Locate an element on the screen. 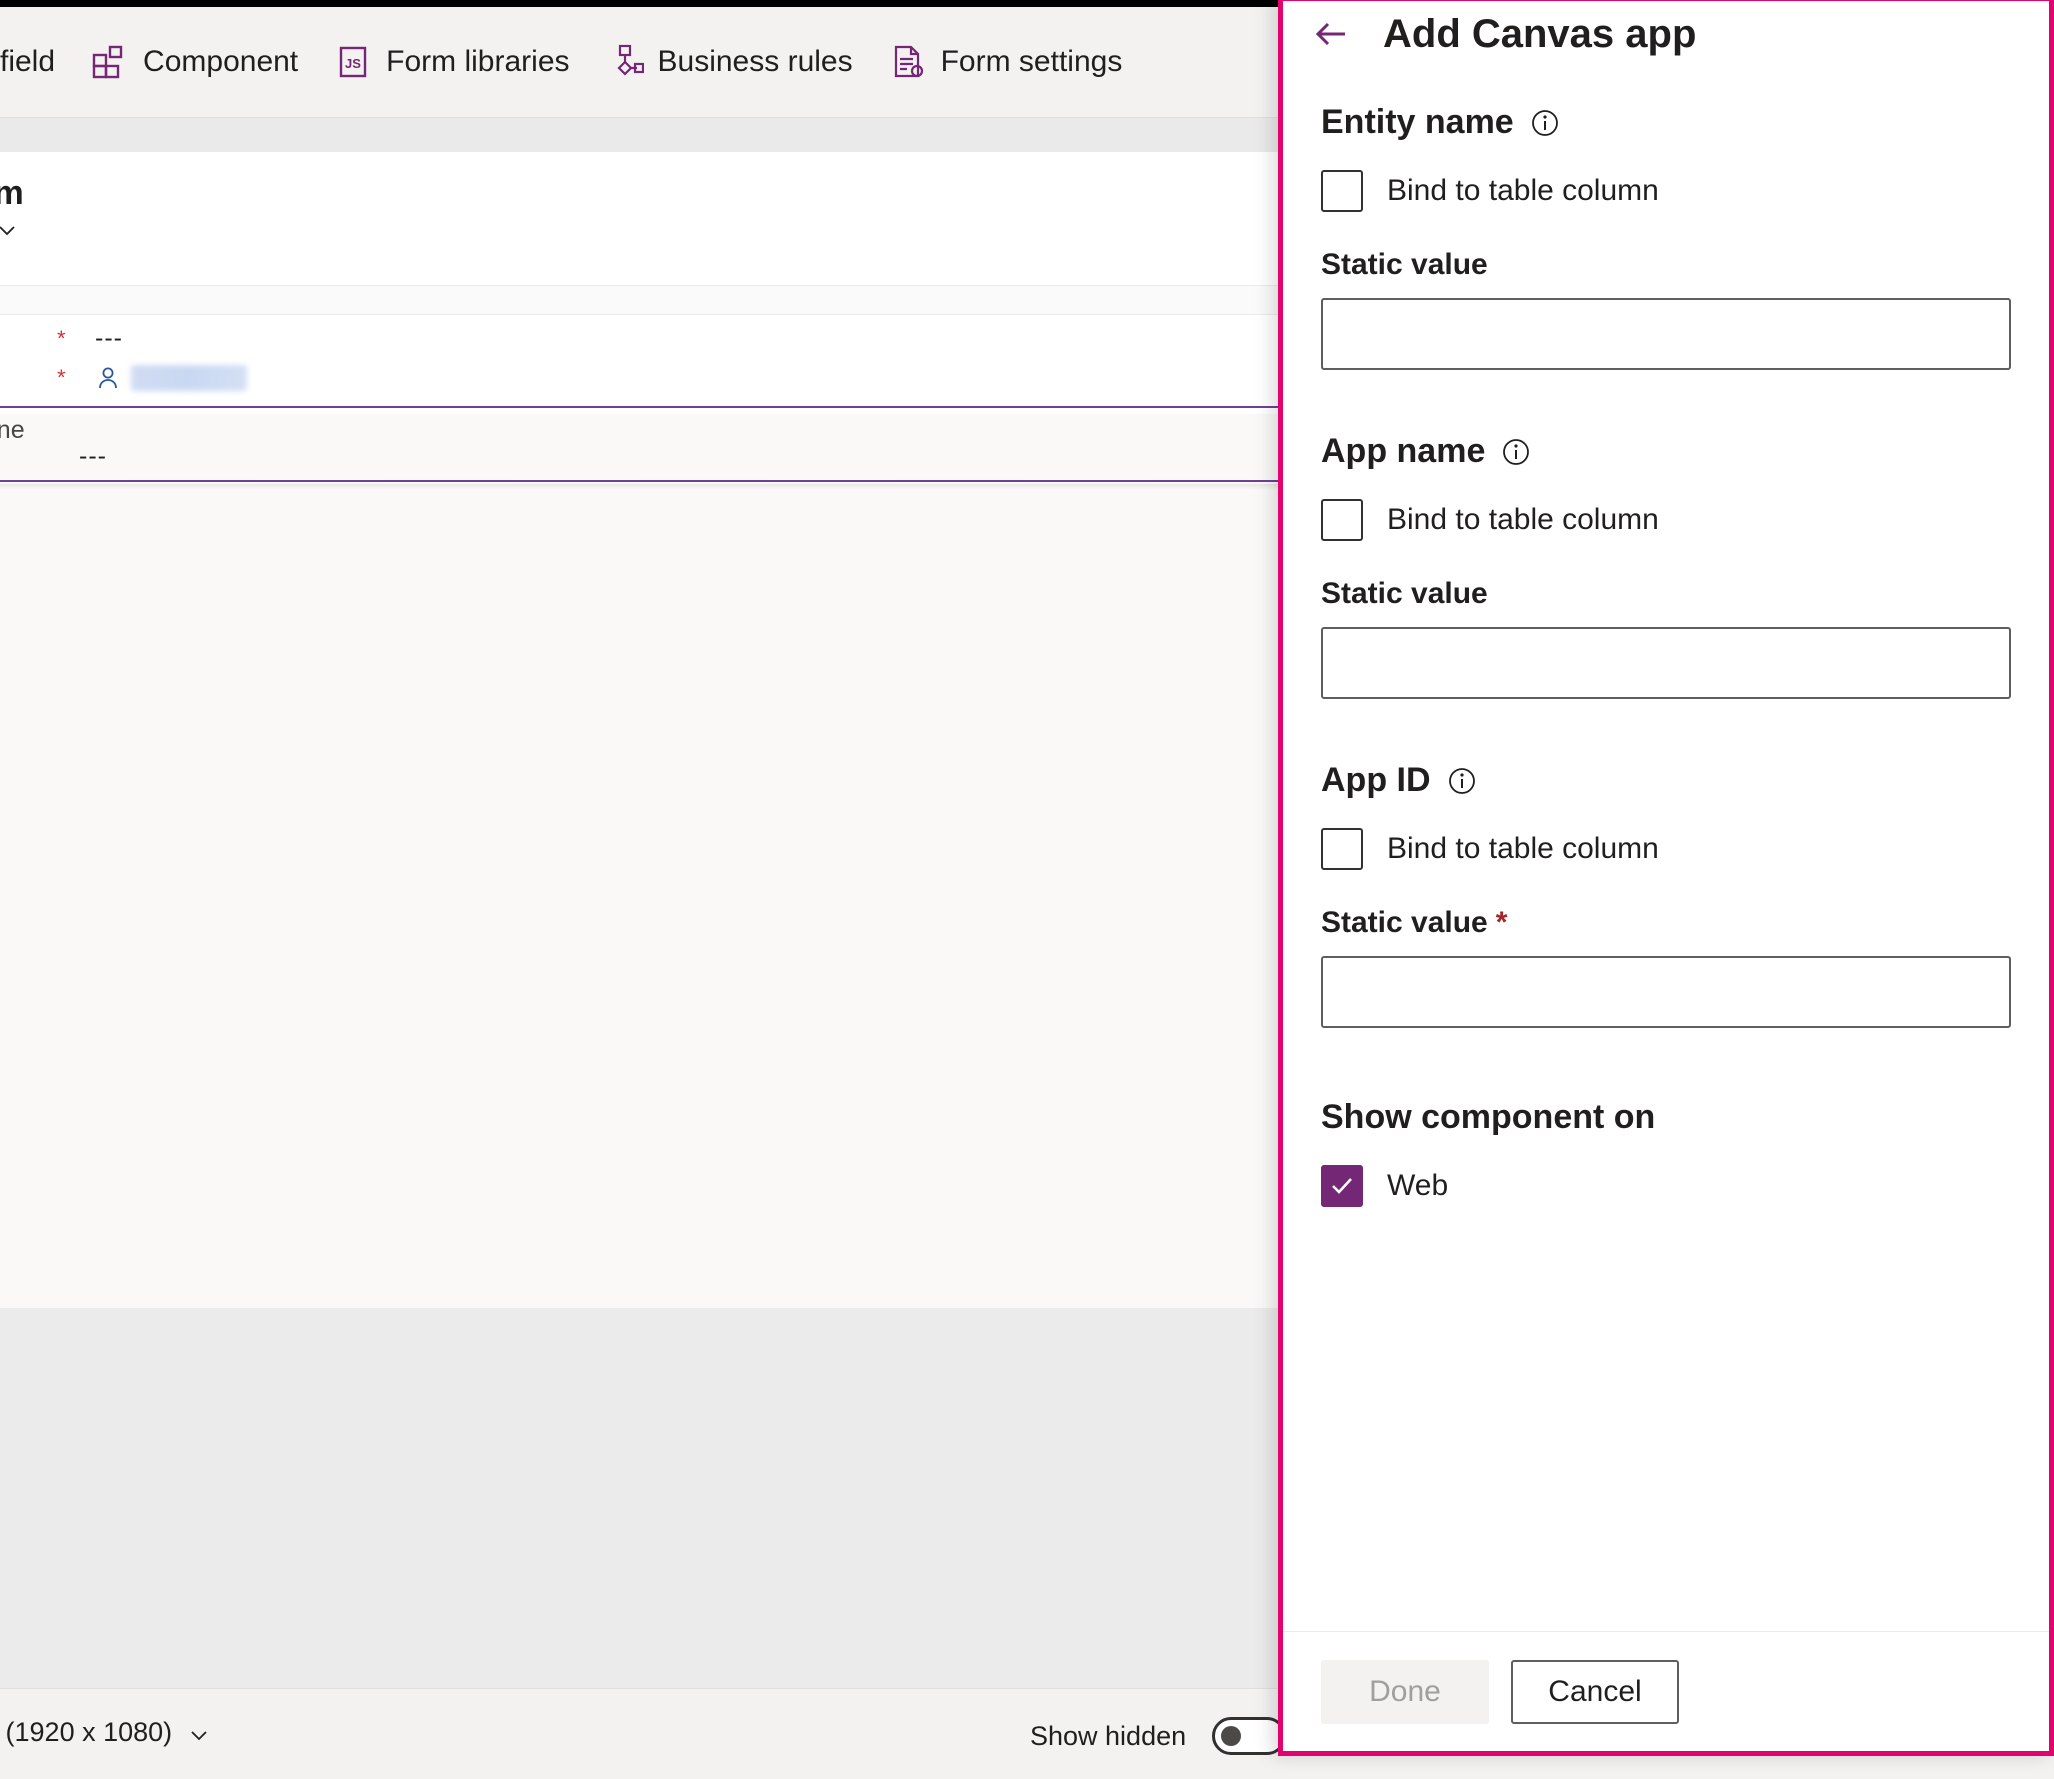 Image resolution: width=2054 pixels, height=1779 pixels. done-button: Done is located at coordinates (1405, 1691).